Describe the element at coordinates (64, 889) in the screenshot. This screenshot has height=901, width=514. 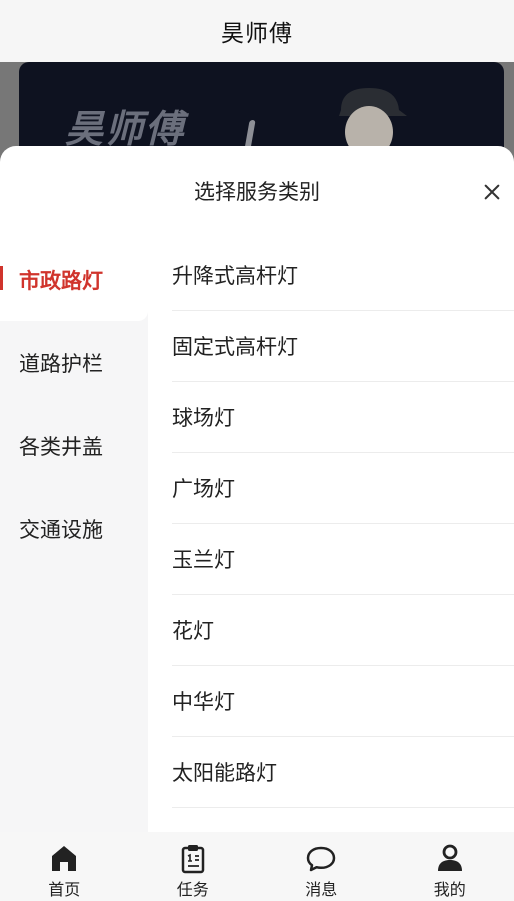
I see `tab-label: 首页` at that location.